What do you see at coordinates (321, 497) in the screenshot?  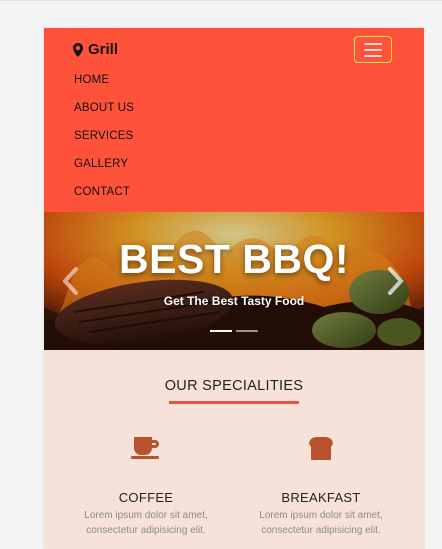 I see `speciality-name: BREAKFAST` at bounding box center [321, 497].